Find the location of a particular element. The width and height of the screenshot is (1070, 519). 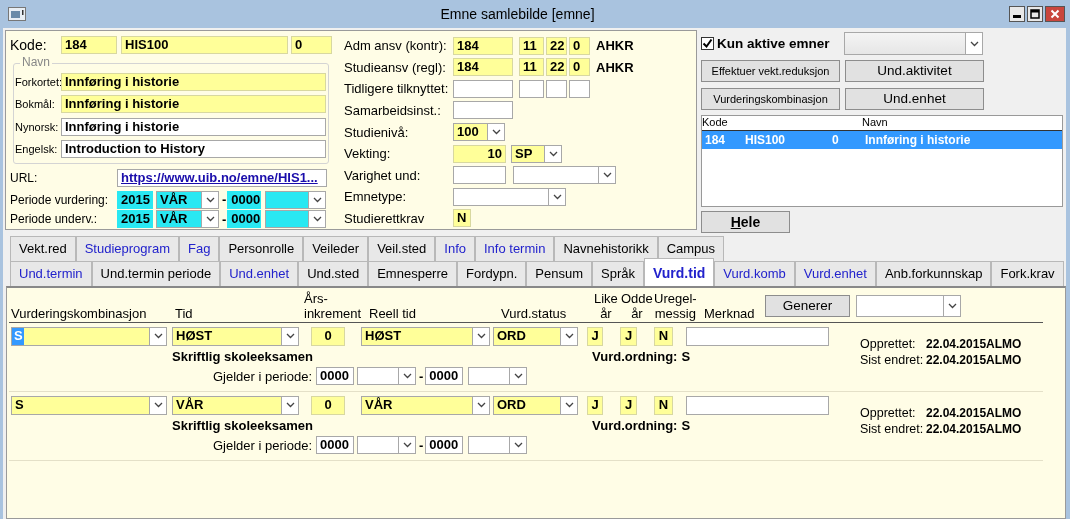

maximize-button is located at coordinates (1035, 14).